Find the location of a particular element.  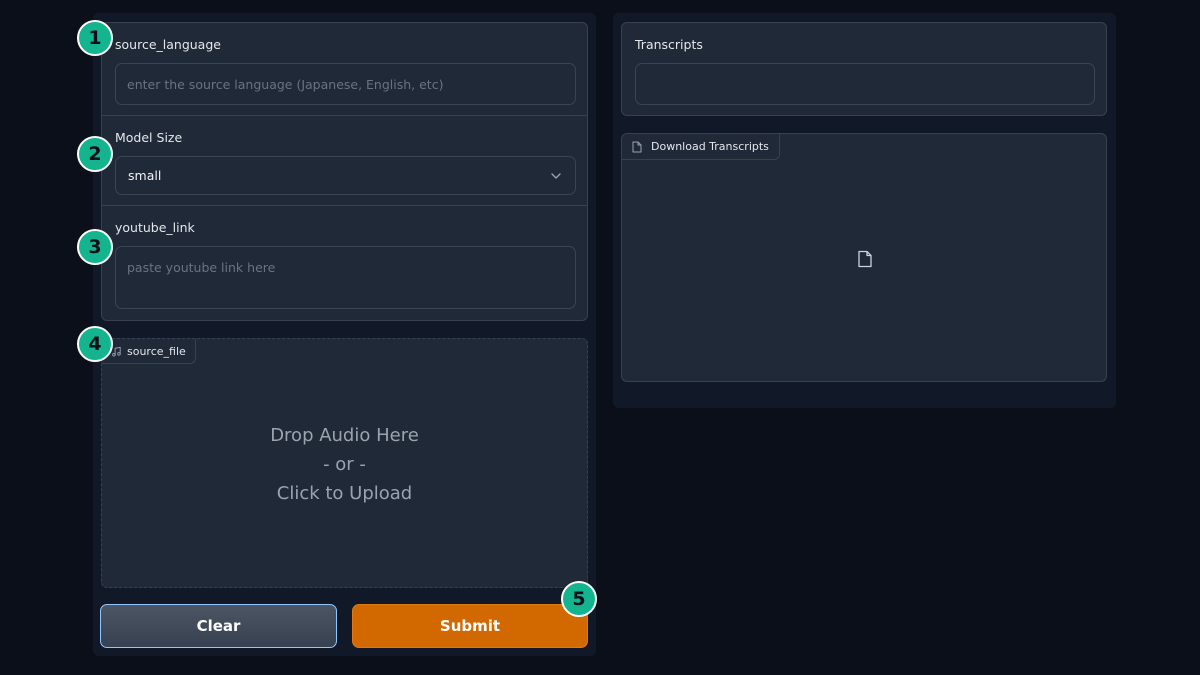

download-transcripts-block: Download Transcripts is located at coordinates (864, 257).